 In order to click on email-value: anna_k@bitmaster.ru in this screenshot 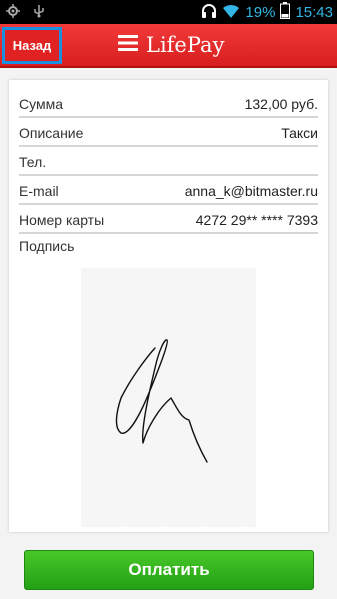, I will do `click(251, 191)`.